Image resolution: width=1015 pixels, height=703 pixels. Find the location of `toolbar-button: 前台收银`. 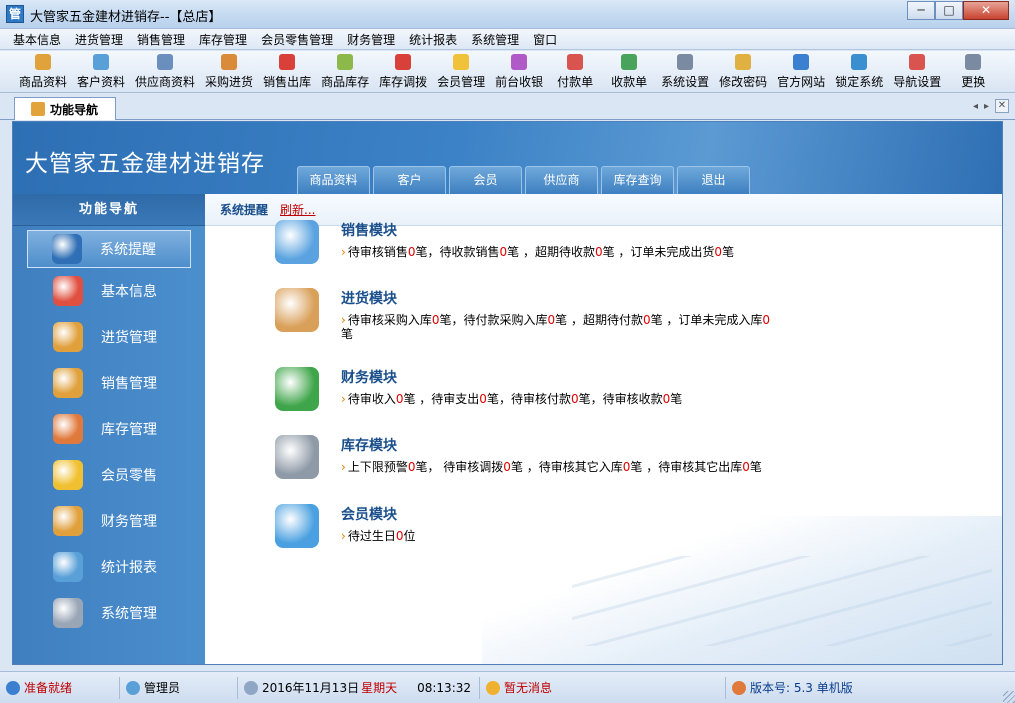

toolbar-button: 前台收银 is located at coordinates (519, 73).